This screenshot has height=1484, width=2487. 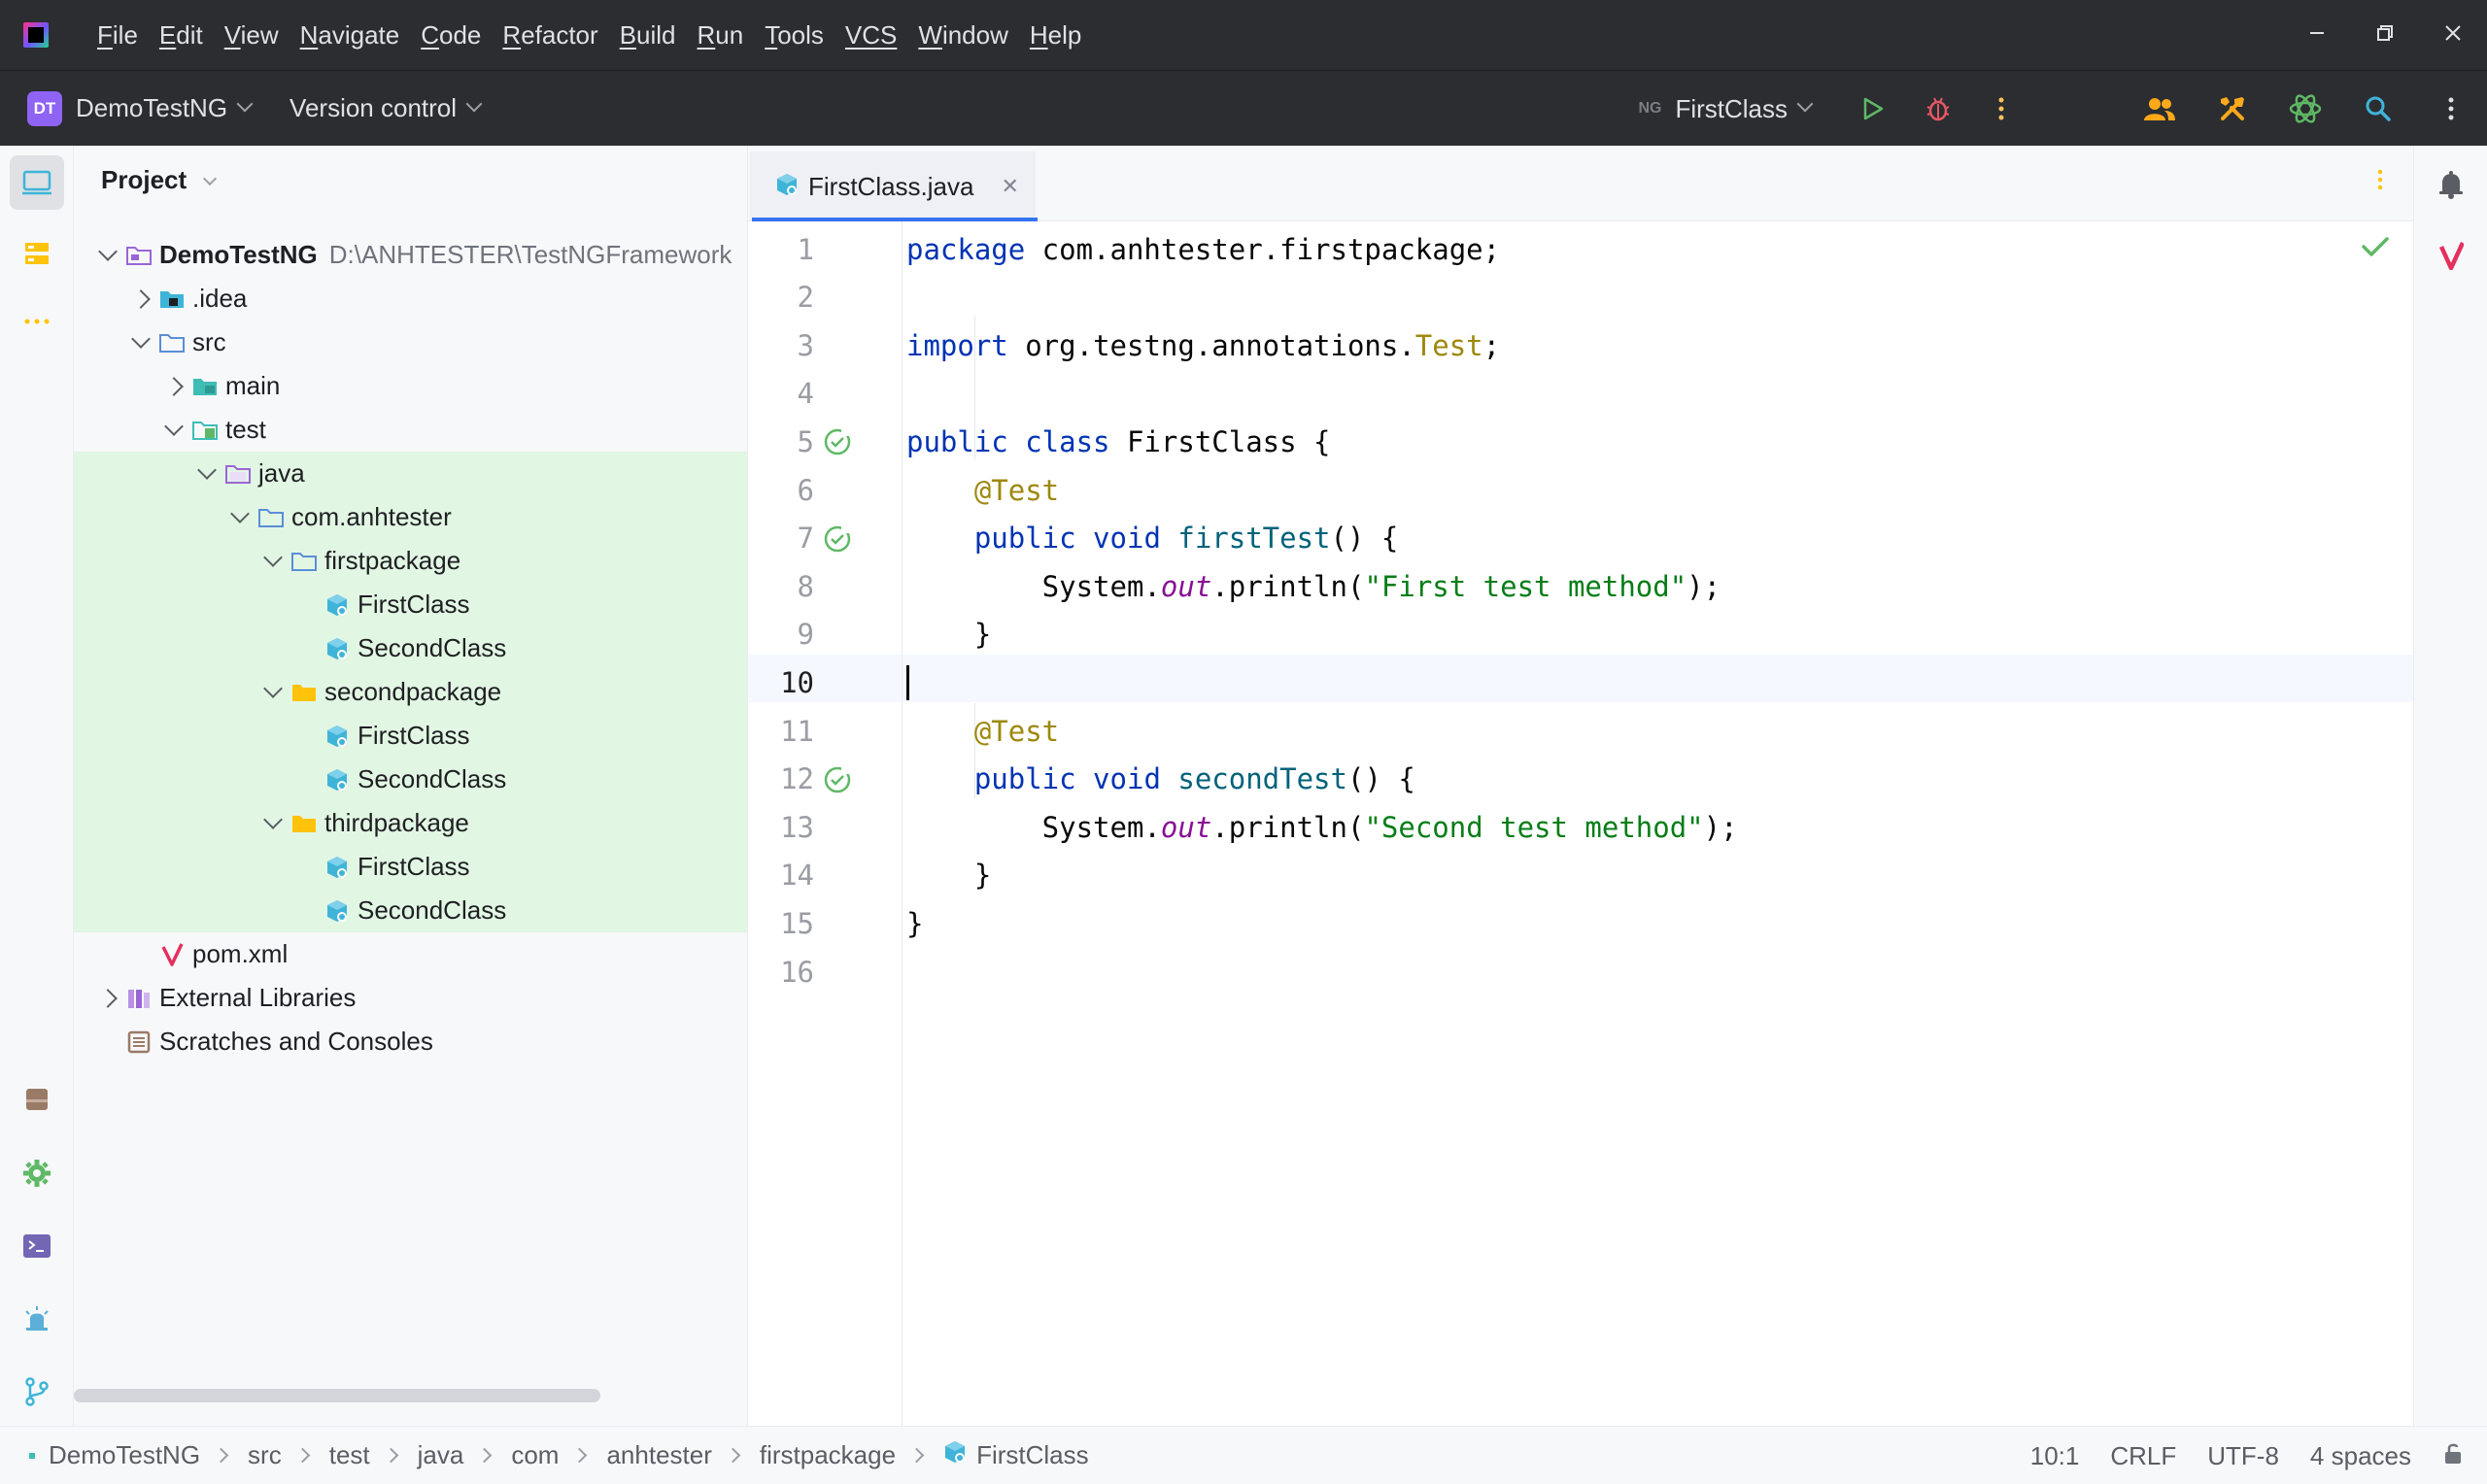 I want to click on services-gear-icon, so click(x=37, y=1173).